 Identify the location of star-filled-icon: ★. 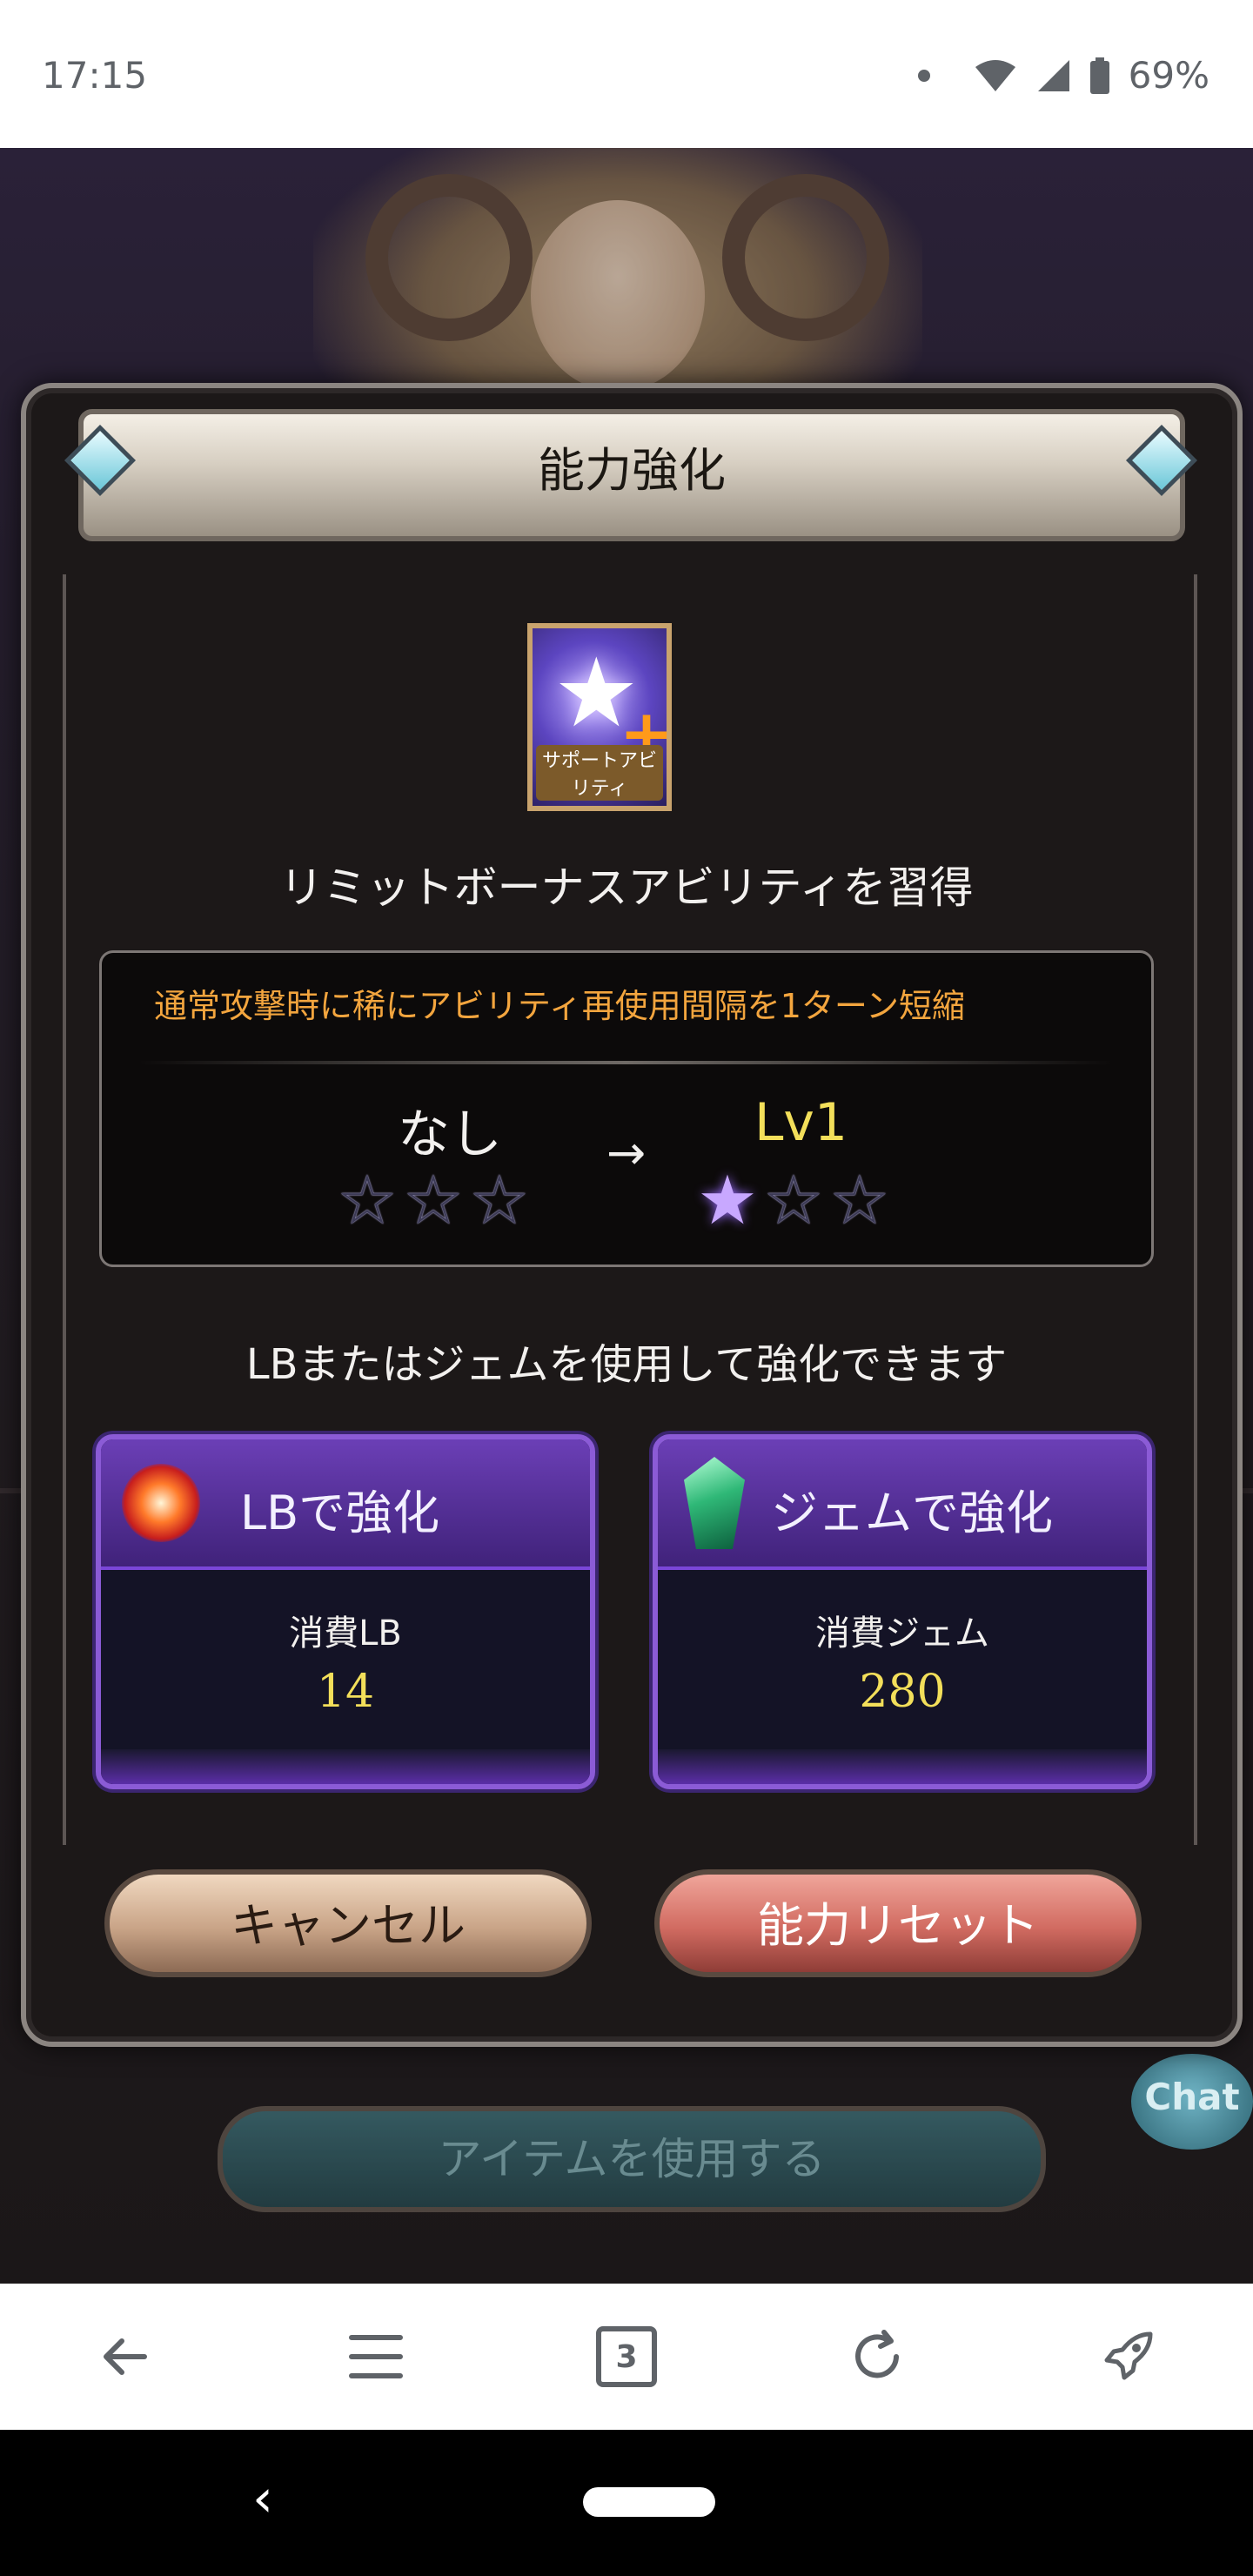
(730, 1201).